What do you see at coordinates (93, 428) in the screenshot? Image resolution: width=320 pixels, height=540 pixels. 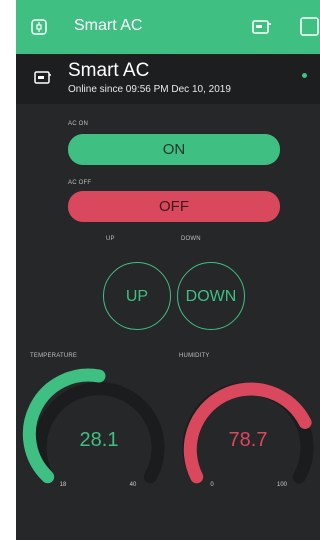 I see `temperature-gauge: 28.1 18 40` at bounding box center [93, 428].